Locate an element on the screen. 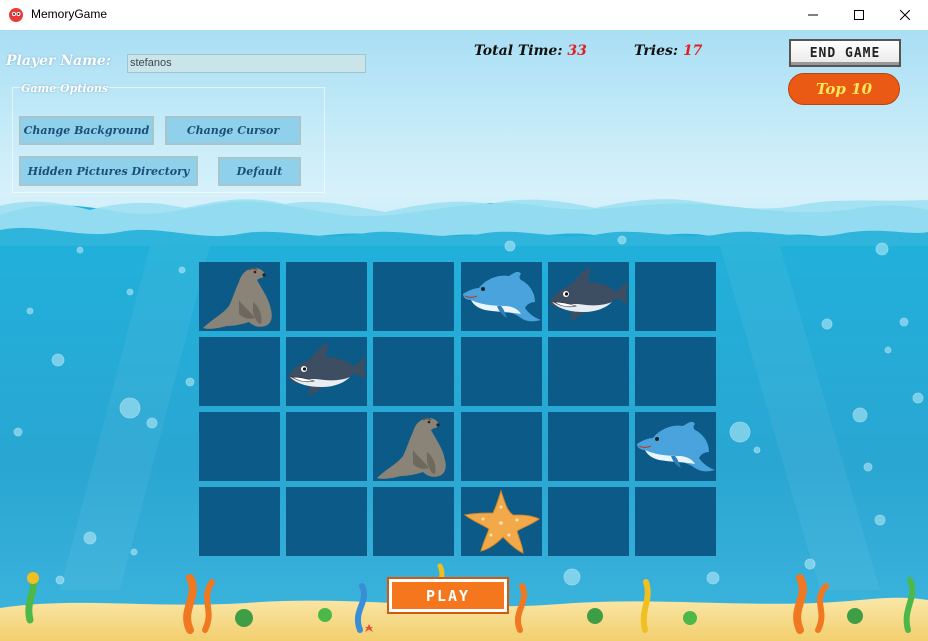 This screenshot has width=928, height=641. default-button: Default is located at coordinates (259, 171).